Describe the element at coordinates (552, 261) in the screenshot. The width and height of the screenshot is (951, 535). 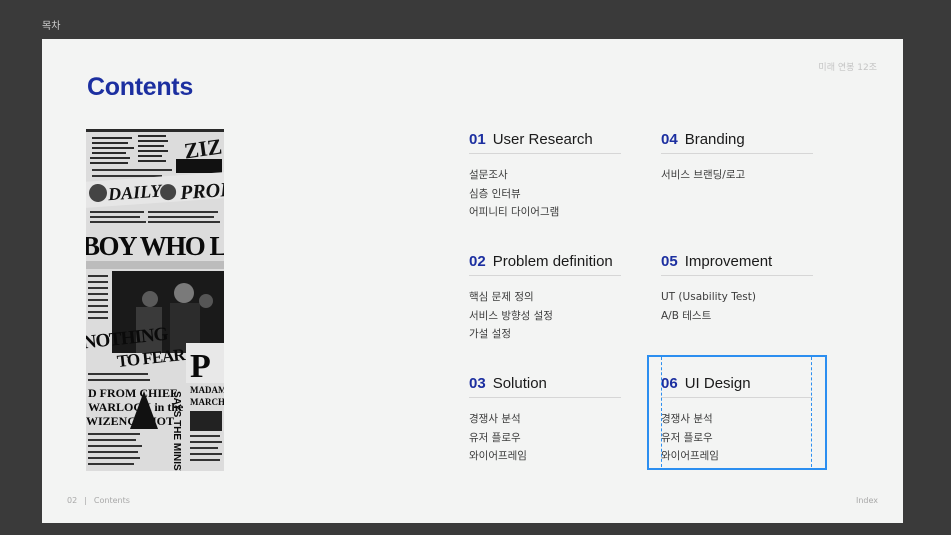
I see `section-title: Problem definition` at that location.